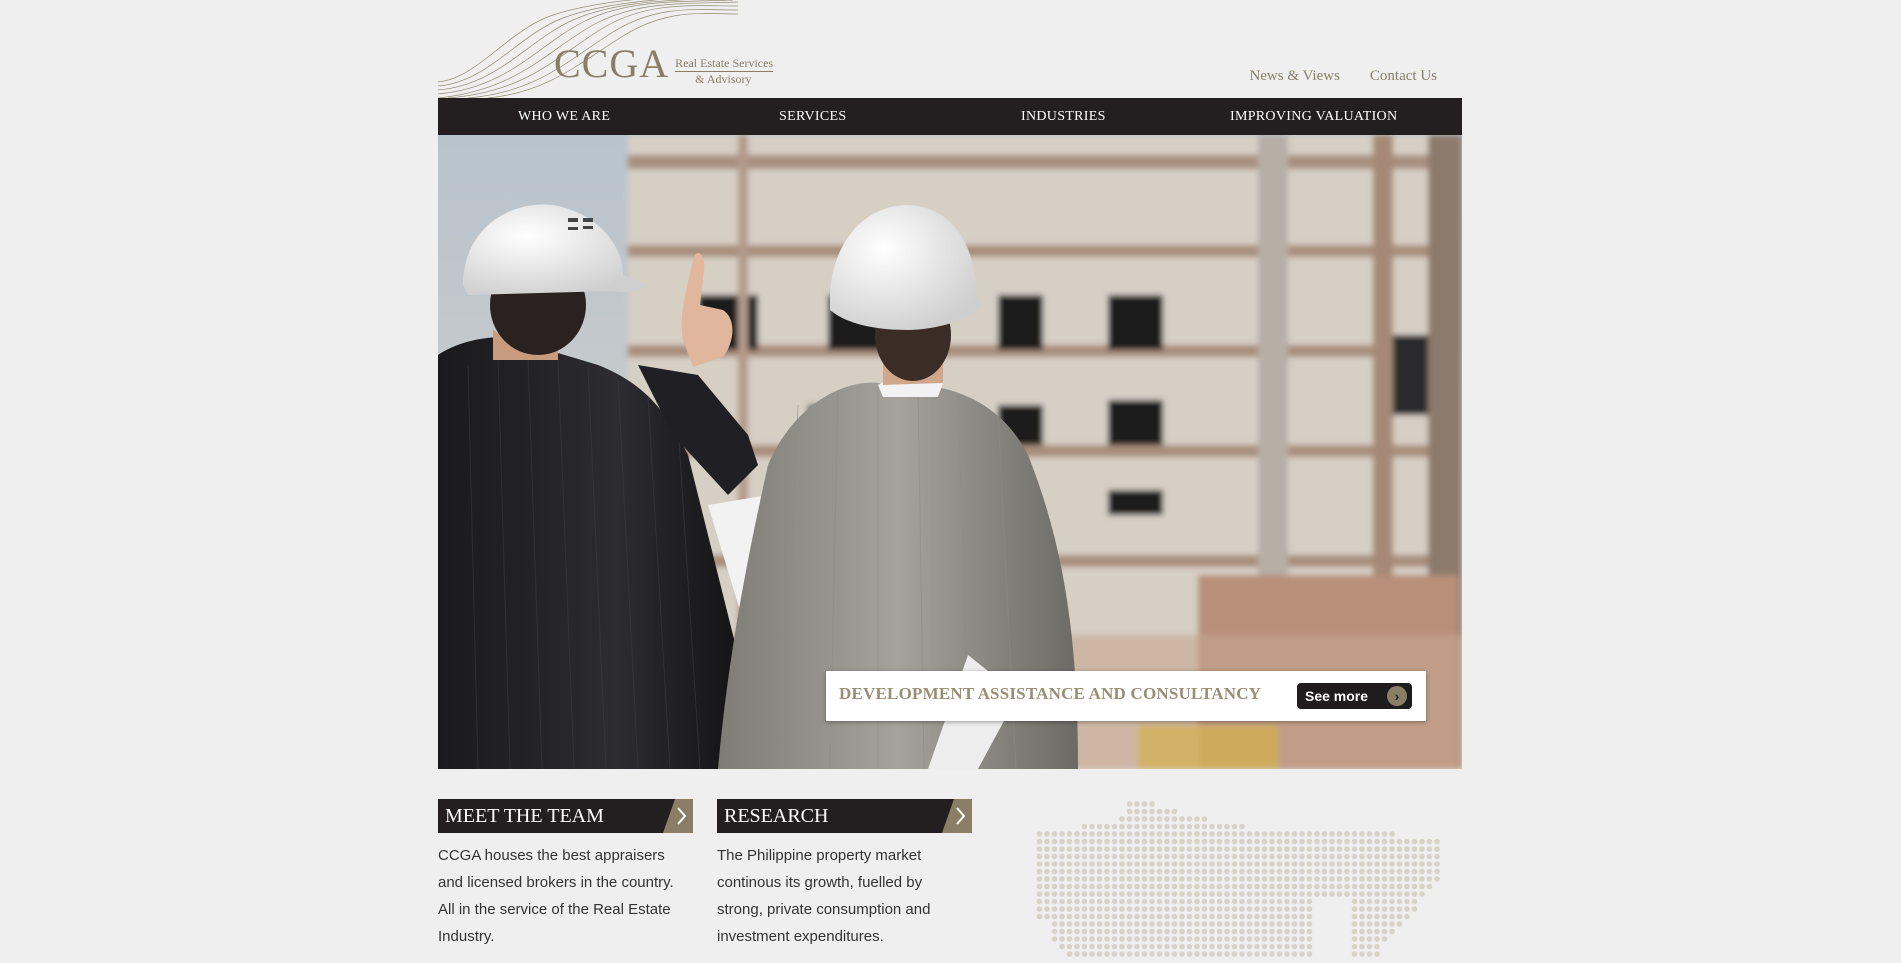 Image resolution: width=1901 pixels, height=963 pixels. Describe the element at coordinates (1403, 76) in the screenshot. I see `contact-us-link: Contact Us` at that location.